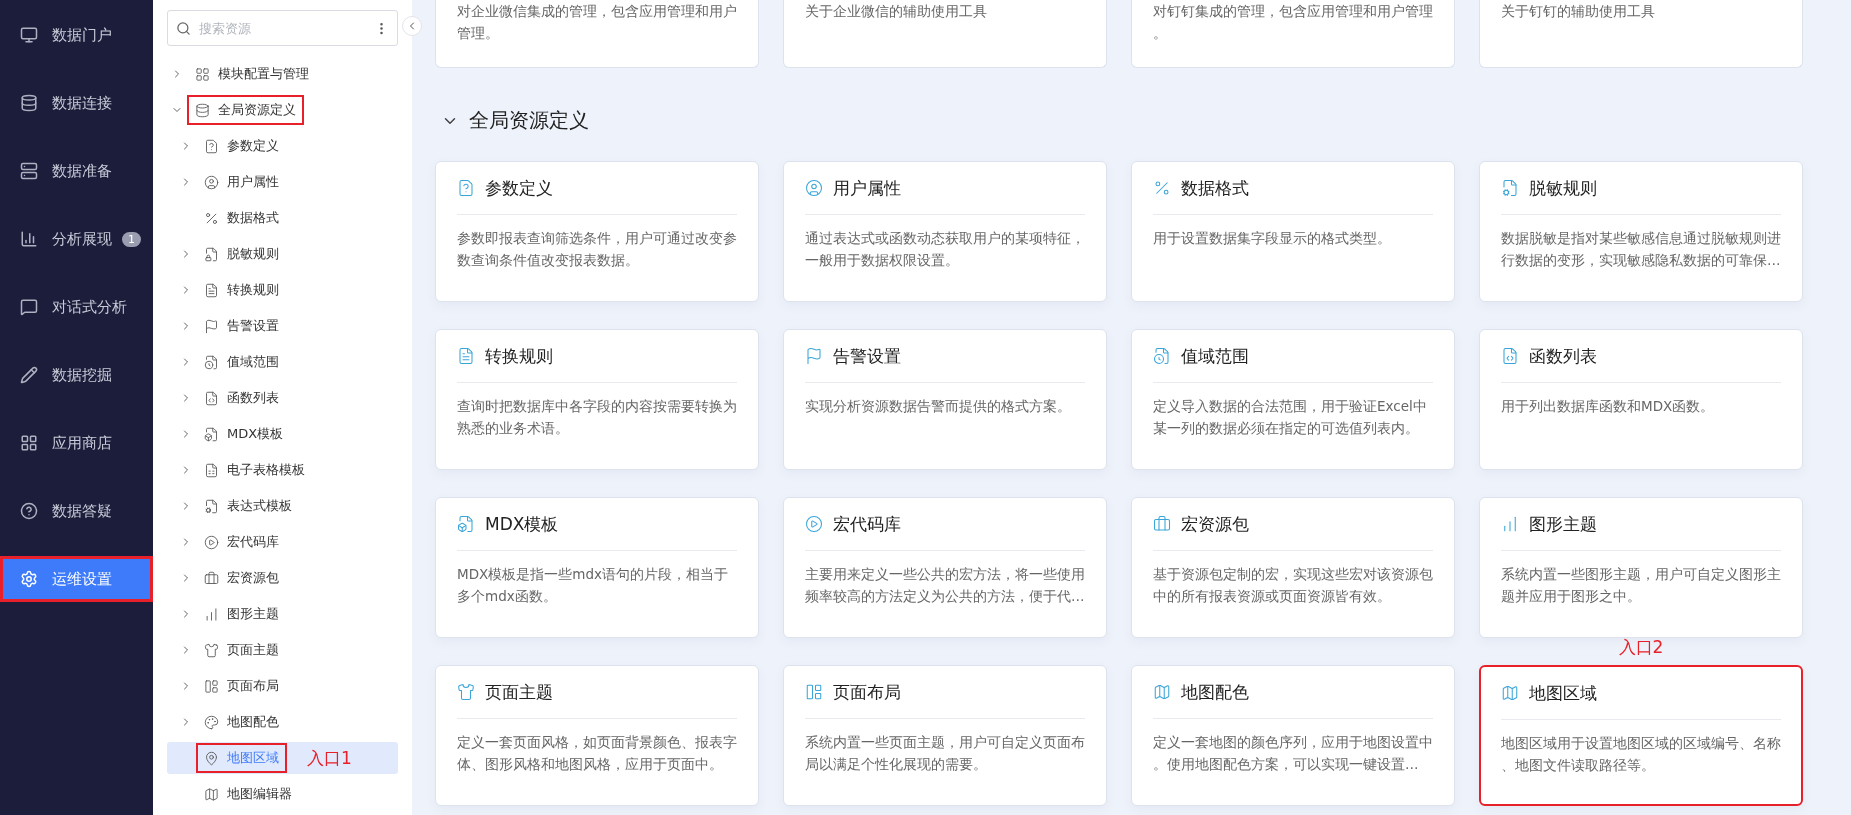  What do you see at coordinates (522, 524) in the screenshot?
I see `card-title: MDX模板` at bounding box center [522, 524].